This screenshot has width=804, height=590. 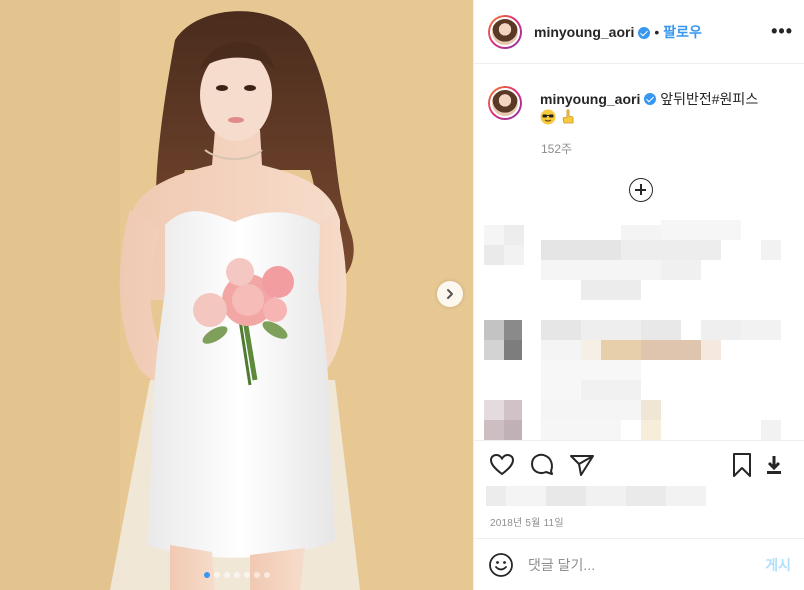 What do you see at coordinates (590, 99) in the screenshot?
I see `caption-username: minyoung_aori` at bounding box center [590, 99].